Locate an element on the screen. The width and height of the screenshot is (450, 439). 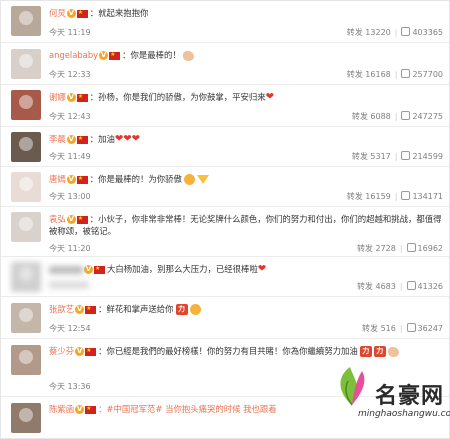
comment-line: 何炅V ：就起来抱抱你 is located at coordinates (246, 13).